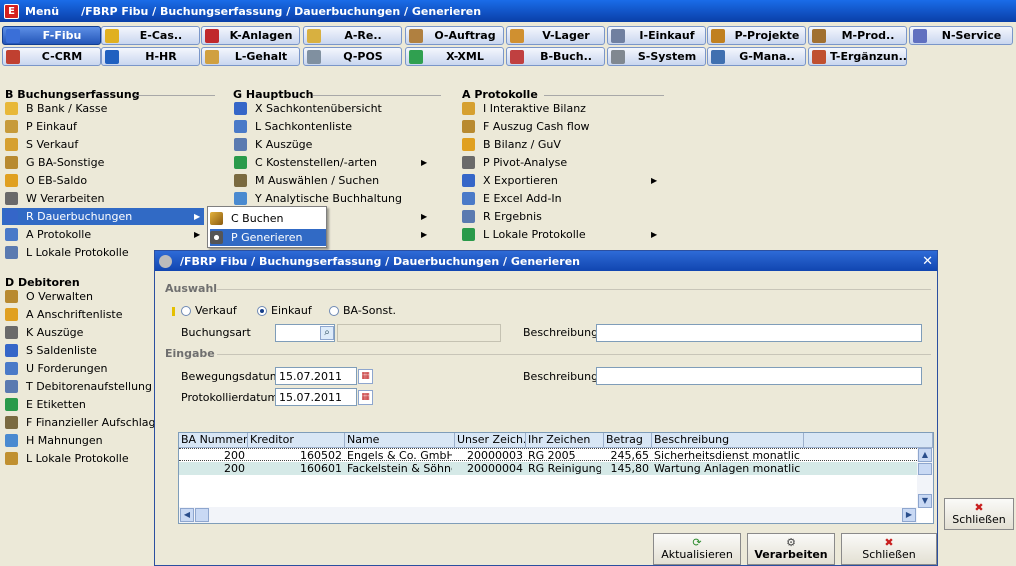  I want to click on column-header-ba-nummer: BA Nummer, so click(213, 440).